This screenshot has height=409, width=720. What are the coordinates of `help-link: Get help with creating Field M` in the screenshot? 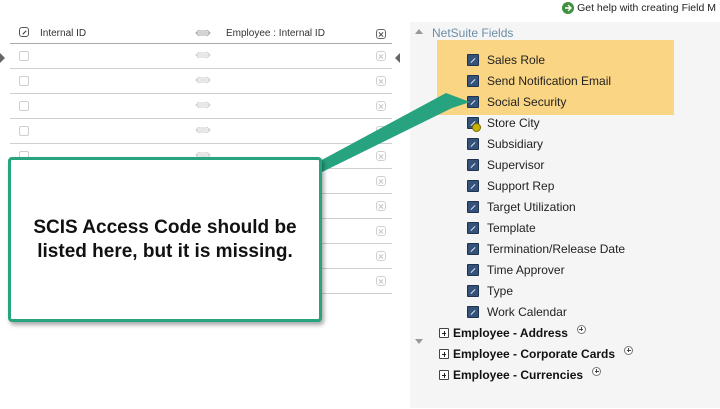 It's located at (639, 8).